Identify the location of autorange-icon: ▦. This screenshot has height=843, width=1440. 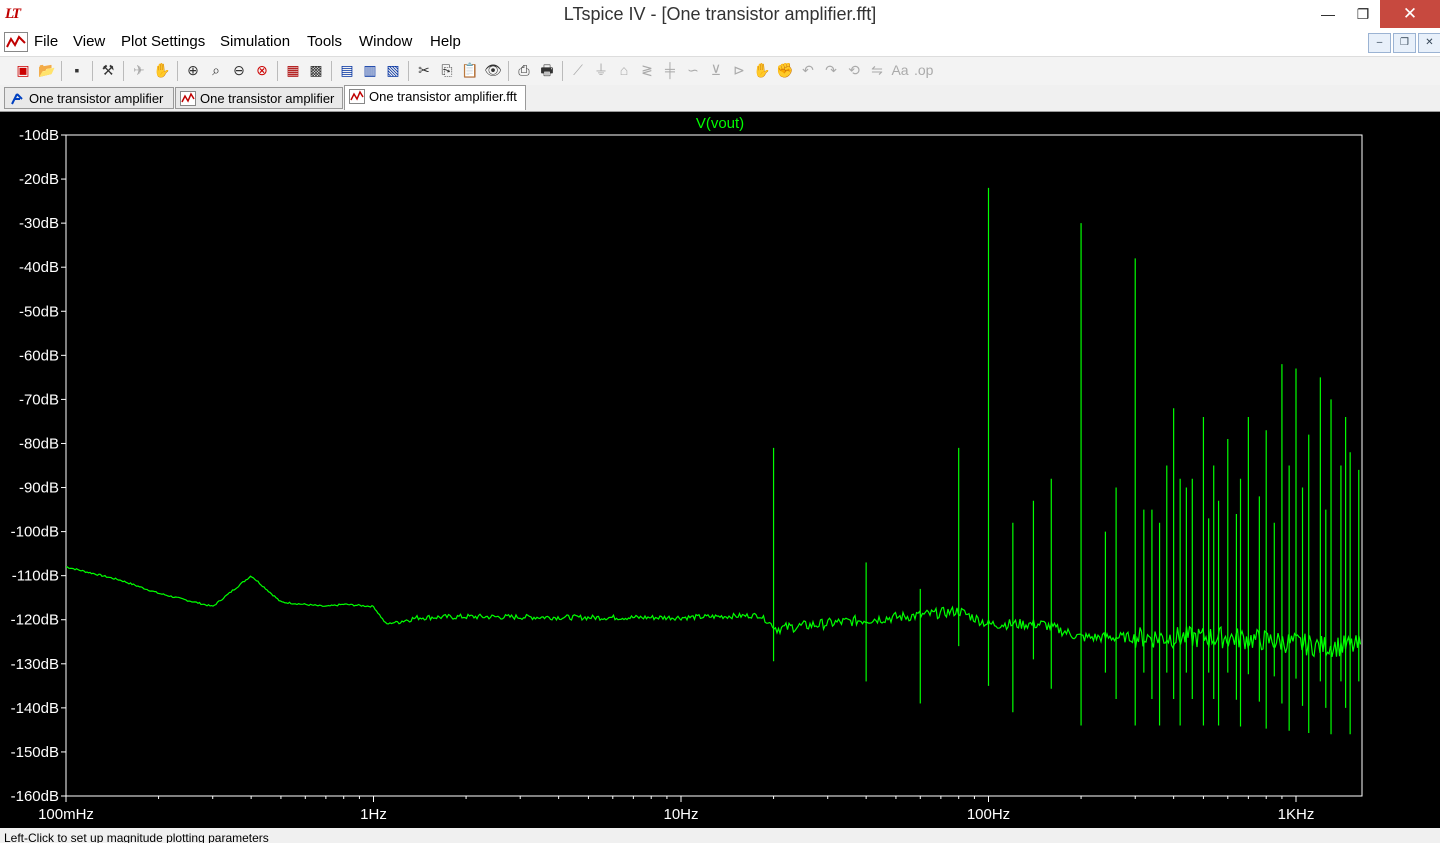
(293, 70).